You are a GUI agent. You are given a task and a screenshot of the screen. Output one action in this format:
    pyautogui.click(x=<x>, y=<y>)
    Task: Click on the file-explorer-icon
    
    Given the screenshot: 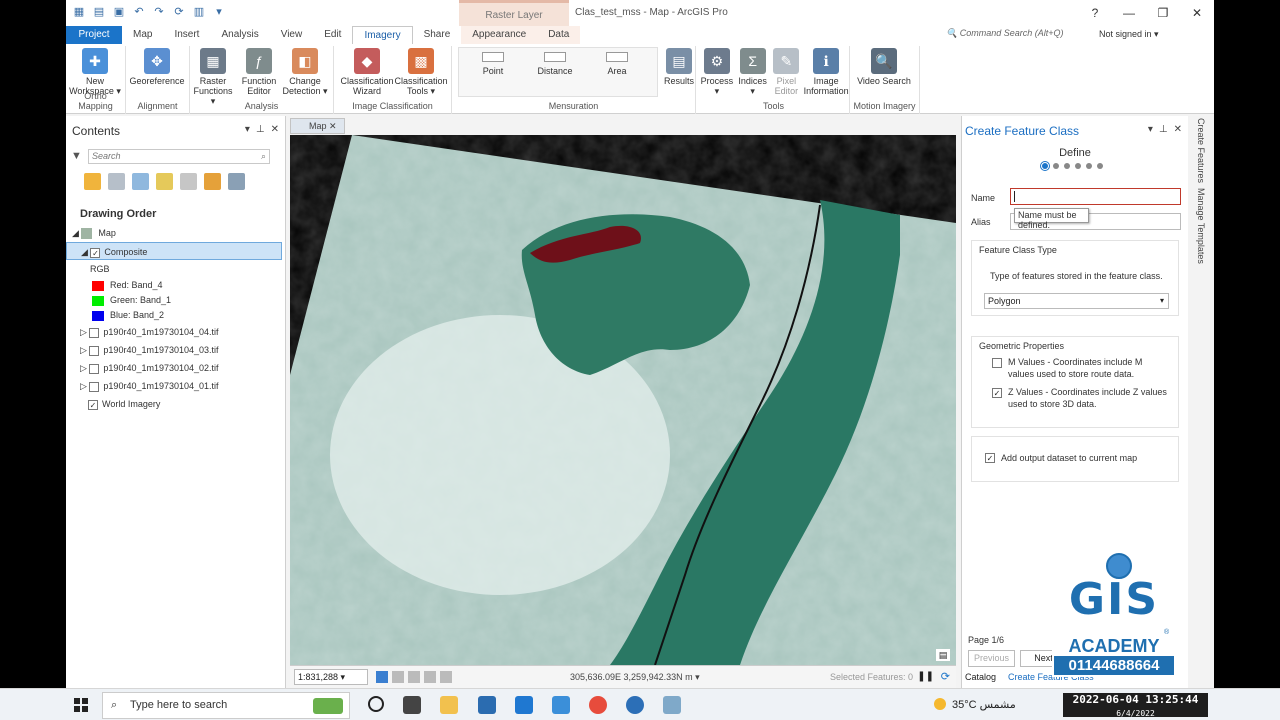 What is the action you would take?
    pyautogui.click(x=449, y=705)
    